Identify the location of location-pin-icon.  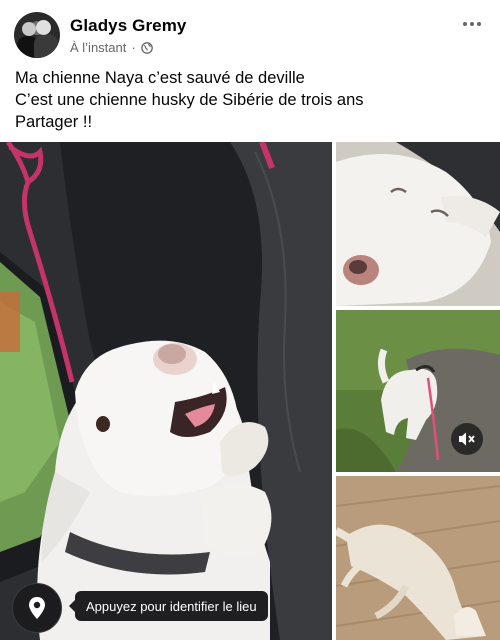
(37, 608).